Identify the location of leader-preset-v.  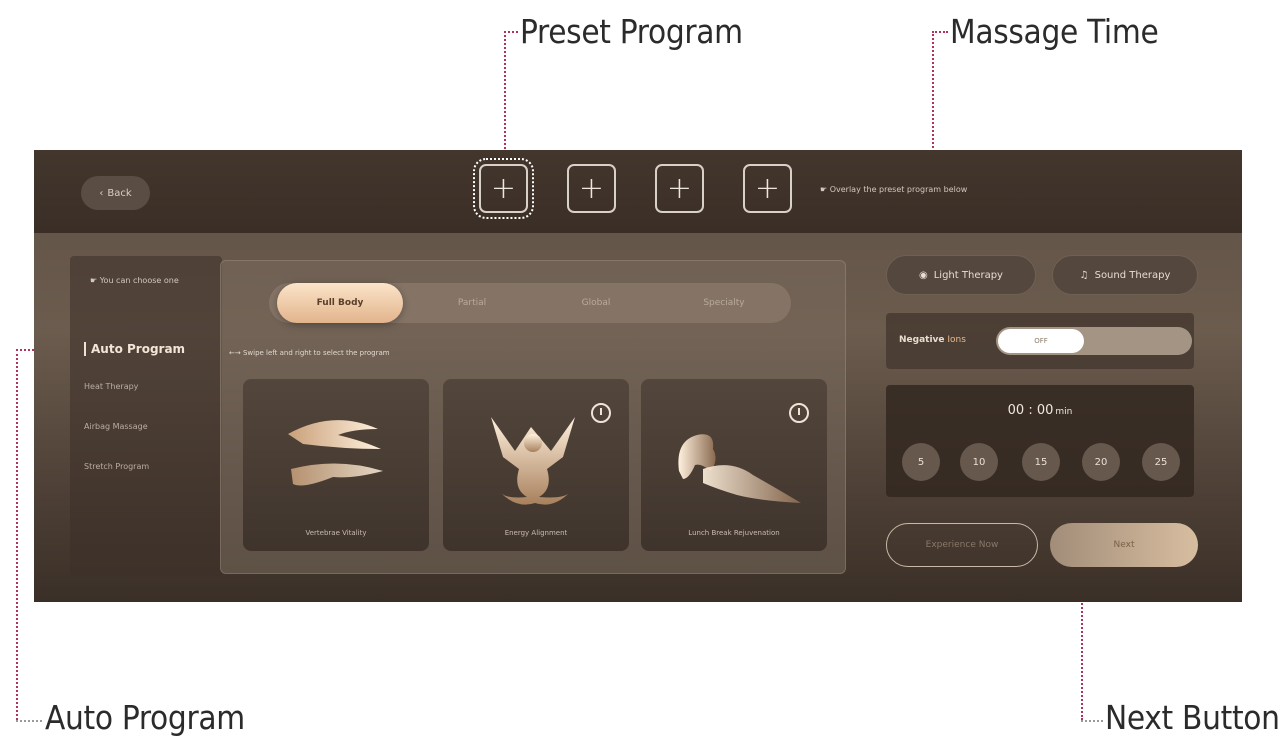
(505, 98).